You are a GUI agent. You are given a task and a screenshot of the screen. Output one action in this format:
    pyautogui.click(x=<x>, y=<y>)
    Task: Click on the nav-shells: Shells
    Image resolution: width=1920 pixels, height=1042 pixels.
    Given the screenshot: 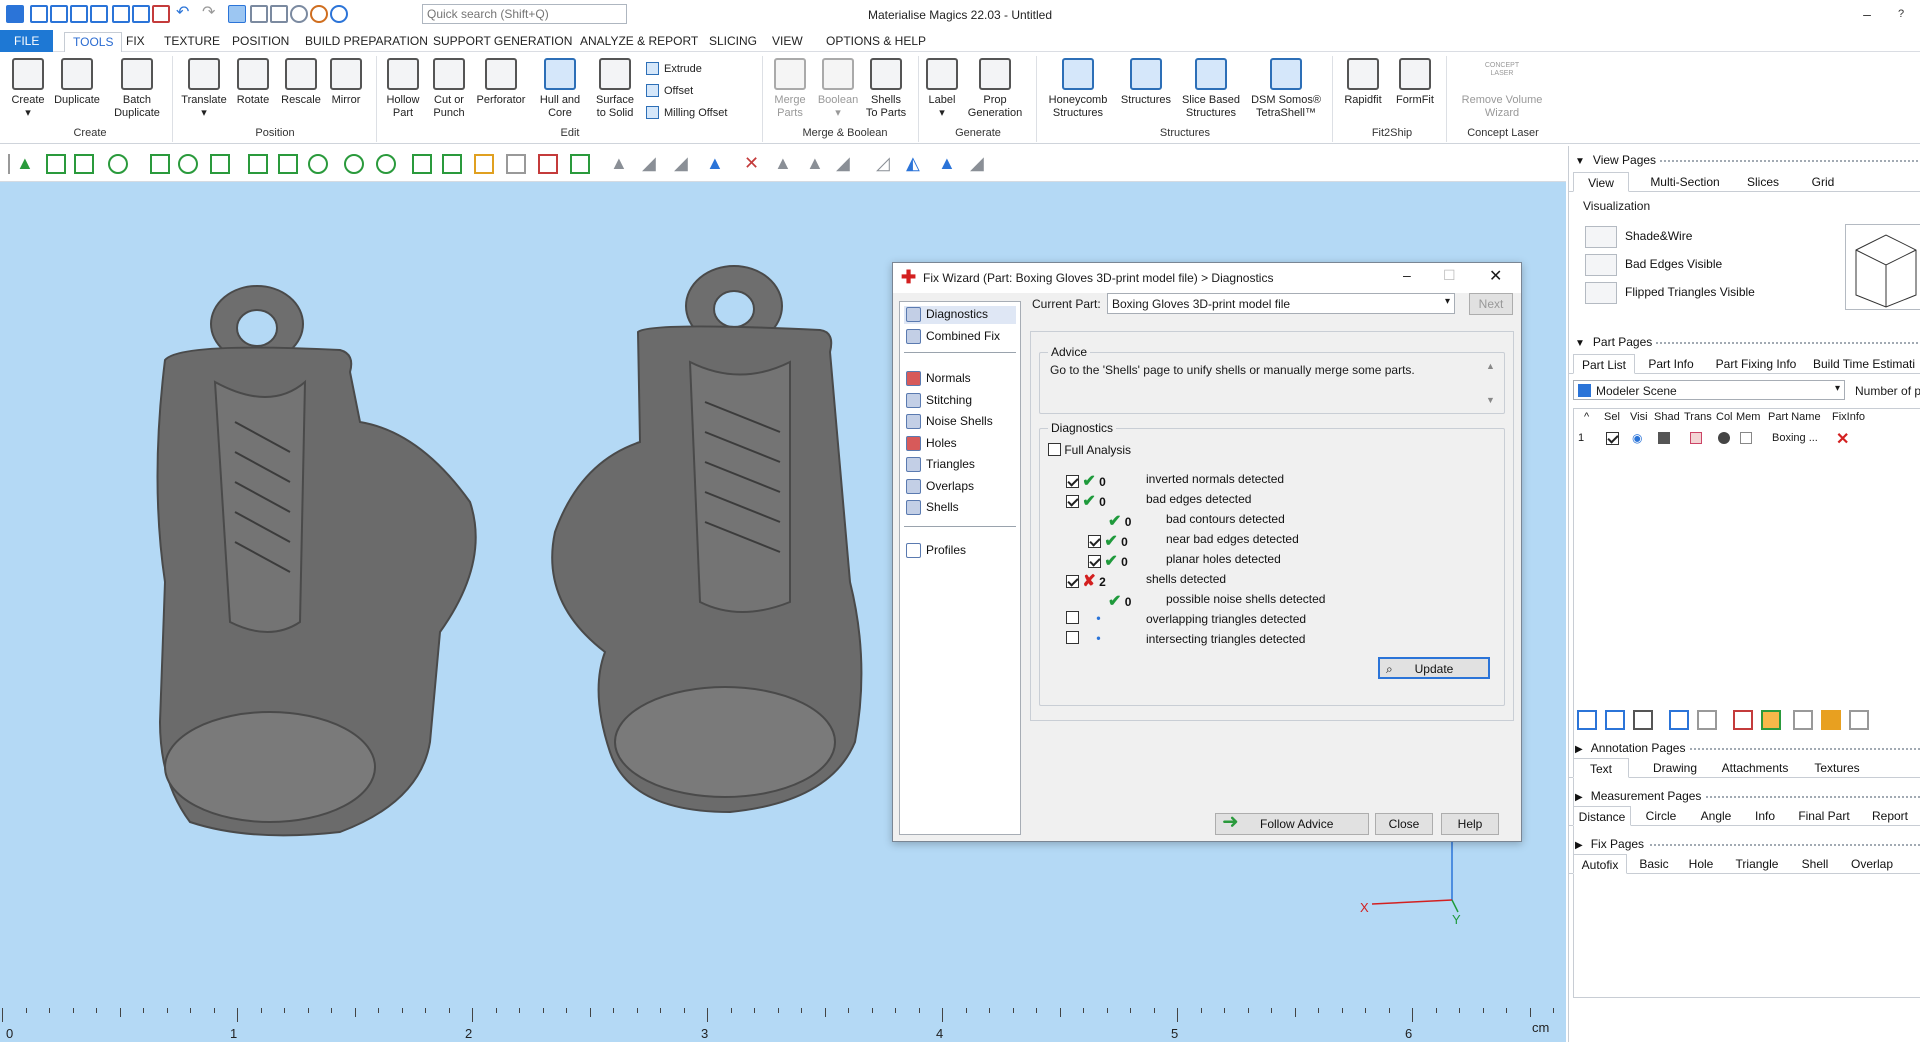 What is the action you would take?
    pyautogui.click(x=960, y=508)
    